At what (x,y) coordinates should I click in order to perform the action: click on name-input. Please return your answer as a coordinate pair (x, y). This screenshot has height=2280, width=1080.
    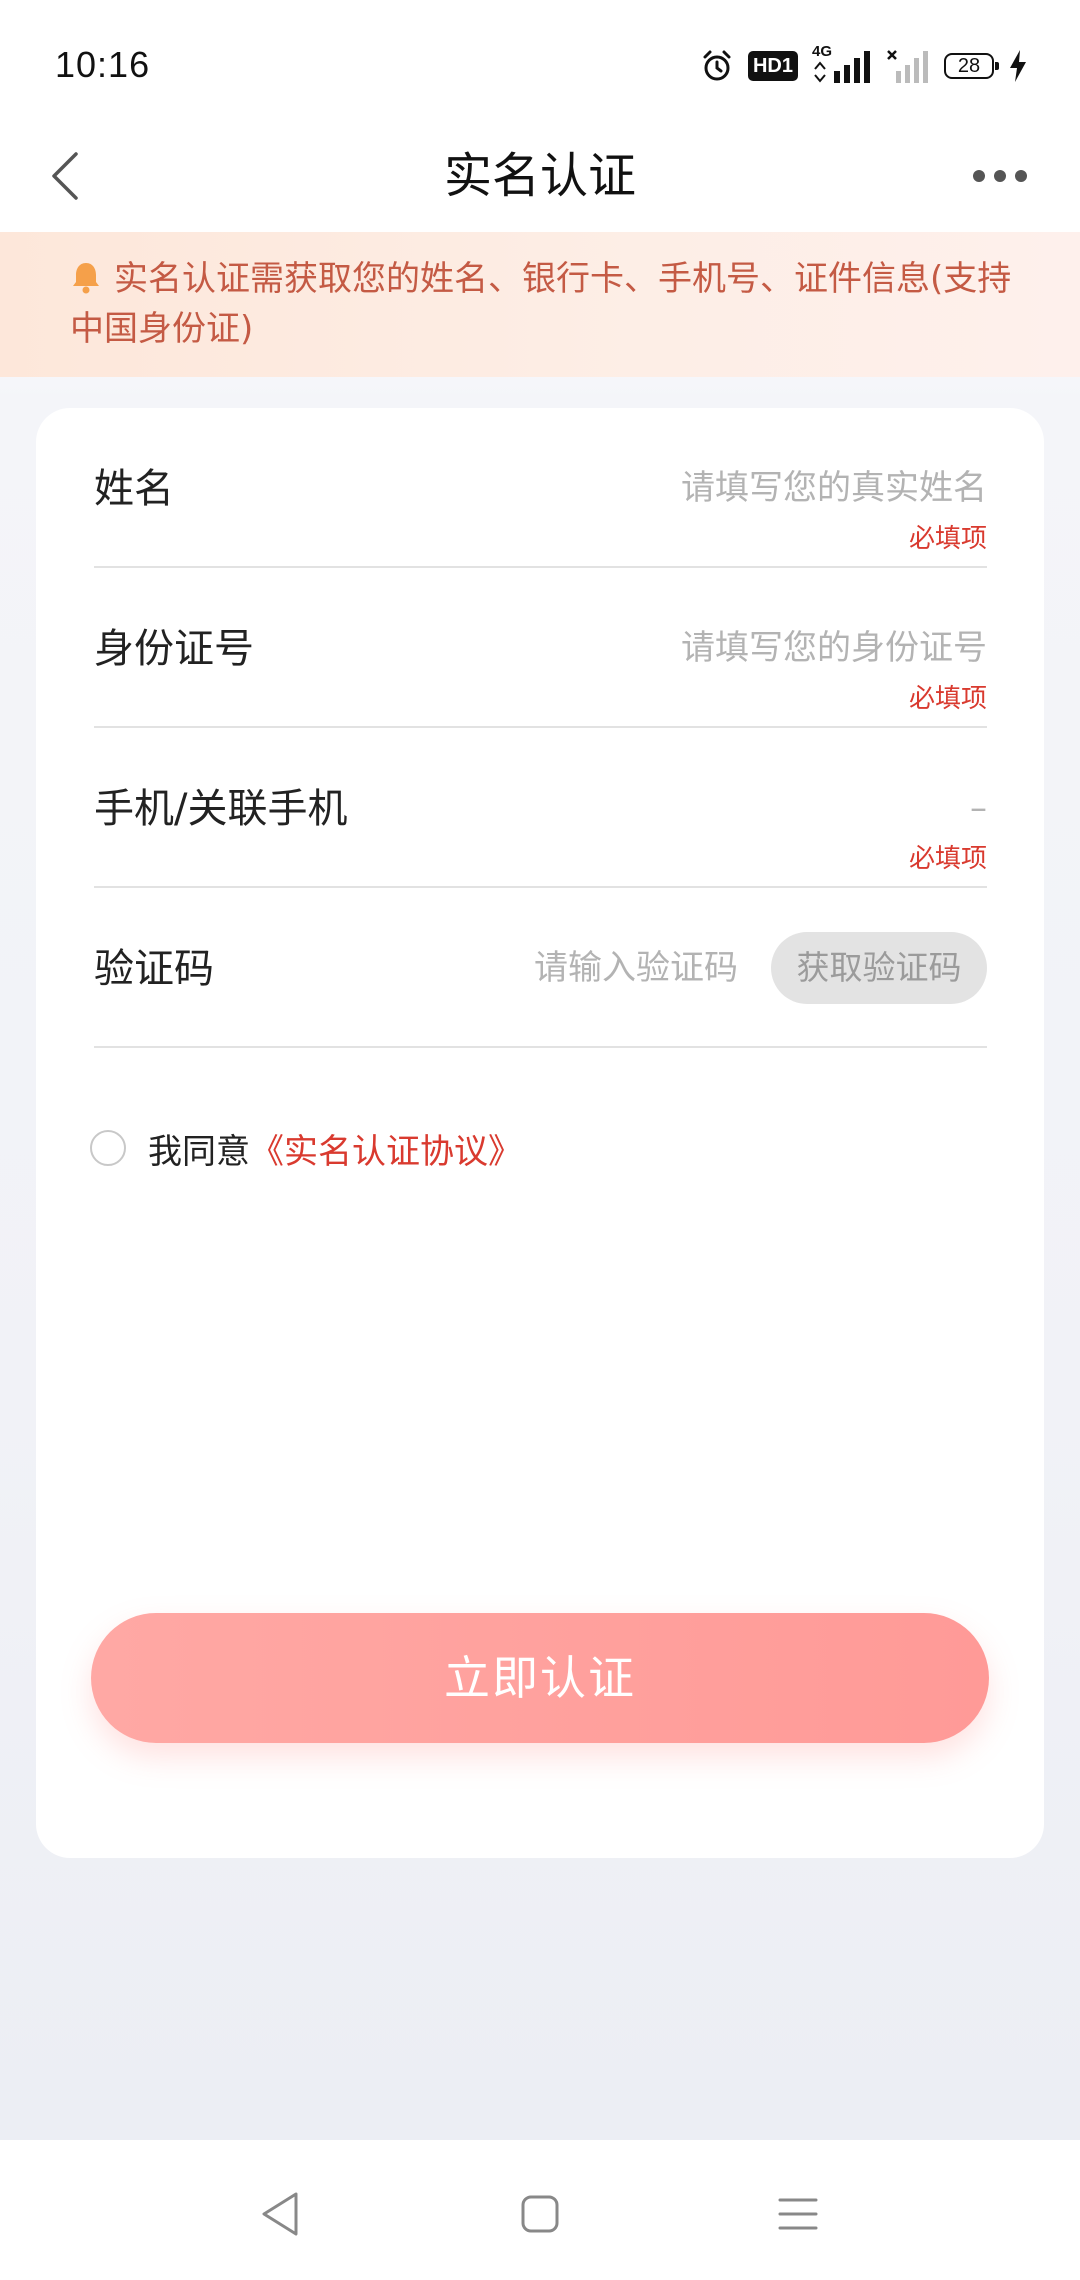
    Looking at the image, I should click on (777, 488).